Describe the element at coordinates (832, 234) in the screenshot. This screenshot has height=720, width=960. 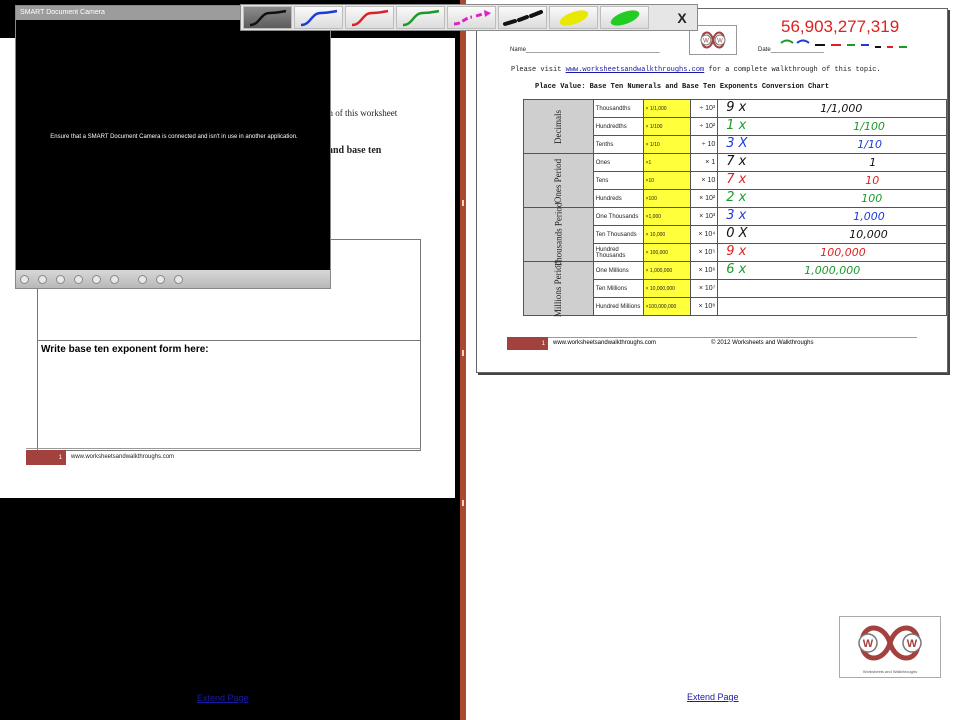
I see `answer-cell: 0 X 10,000` at that location.